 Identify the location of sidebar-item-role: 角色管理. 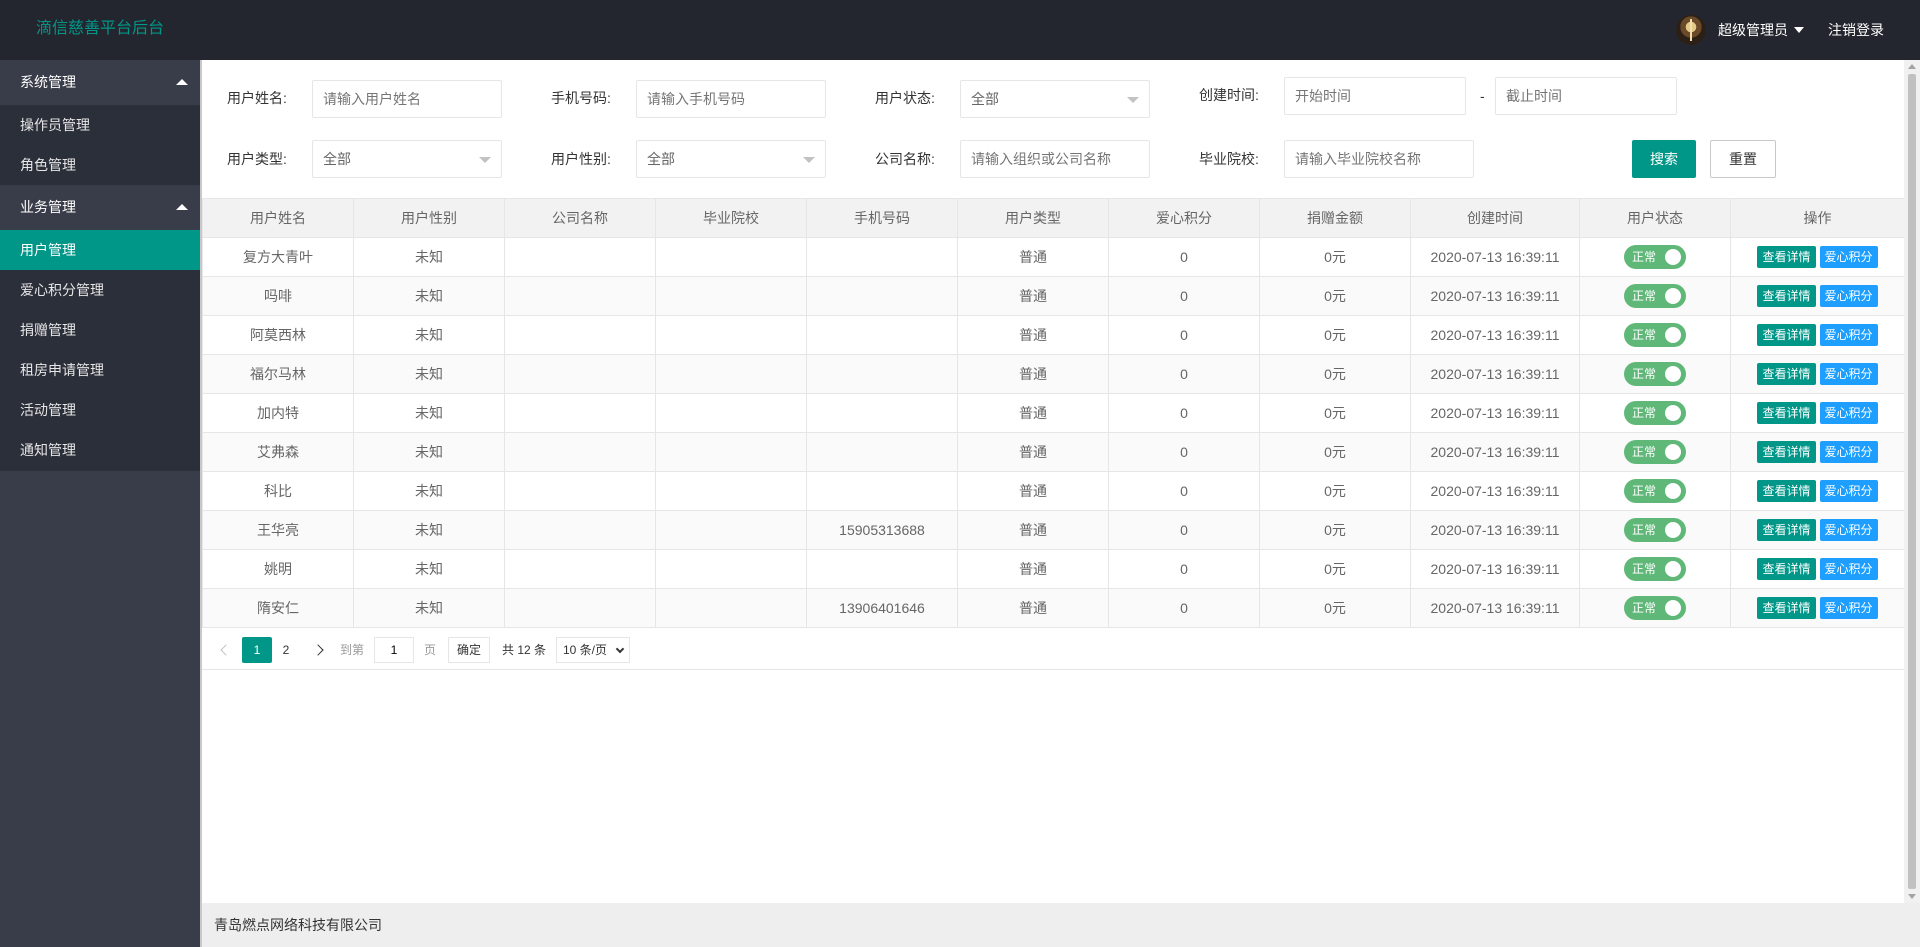
(100, 165).